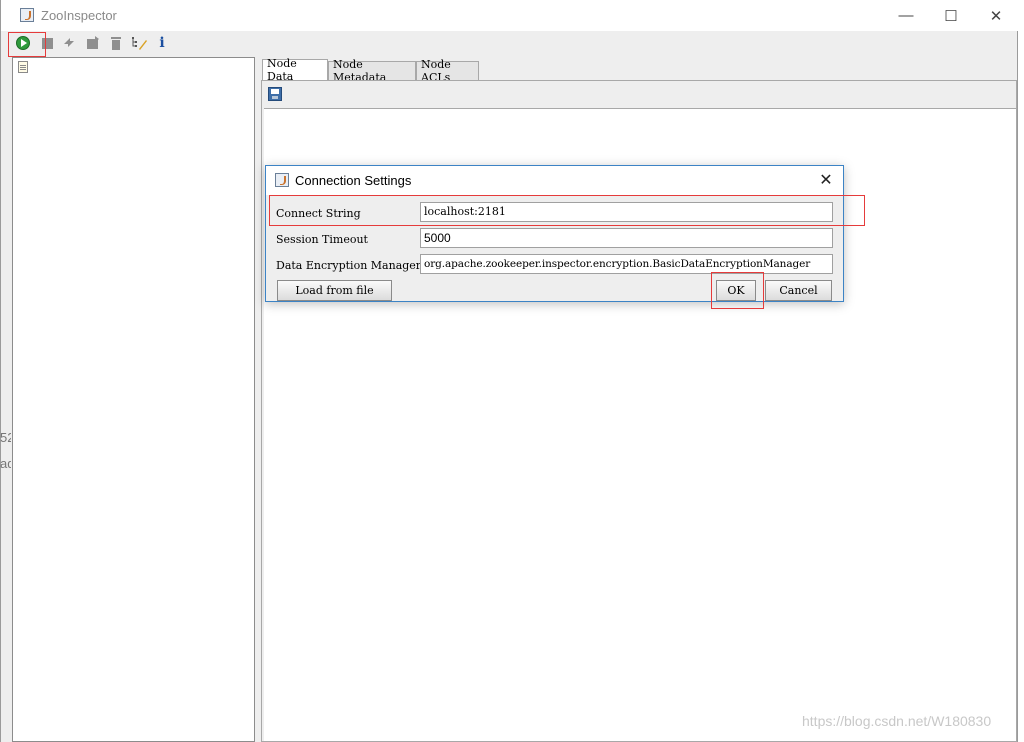 The image size is (1024, 742). Describe the element at coordinates (275, 94) in the screenshot. I see `save-icon` at that location.